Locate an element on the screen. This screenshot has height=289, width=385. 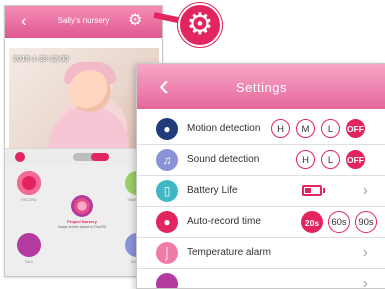
sound-option-h: H is located at coordinates (305, 159).